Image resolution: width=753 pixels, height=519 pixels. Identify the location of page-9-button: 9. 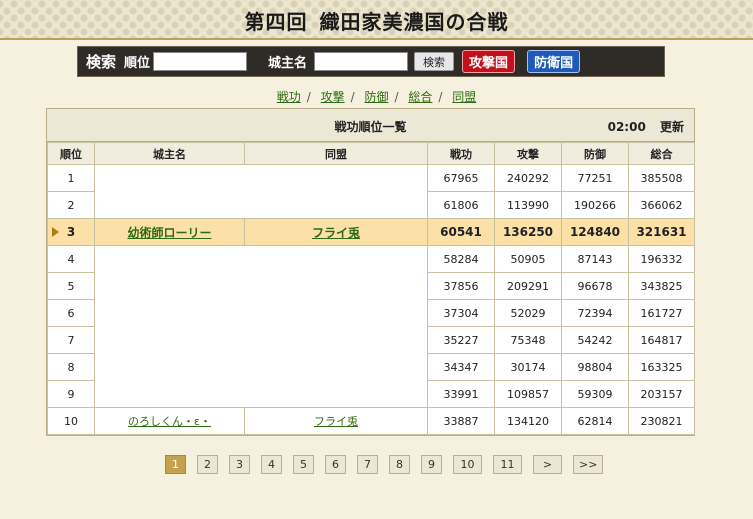
(431, 464).